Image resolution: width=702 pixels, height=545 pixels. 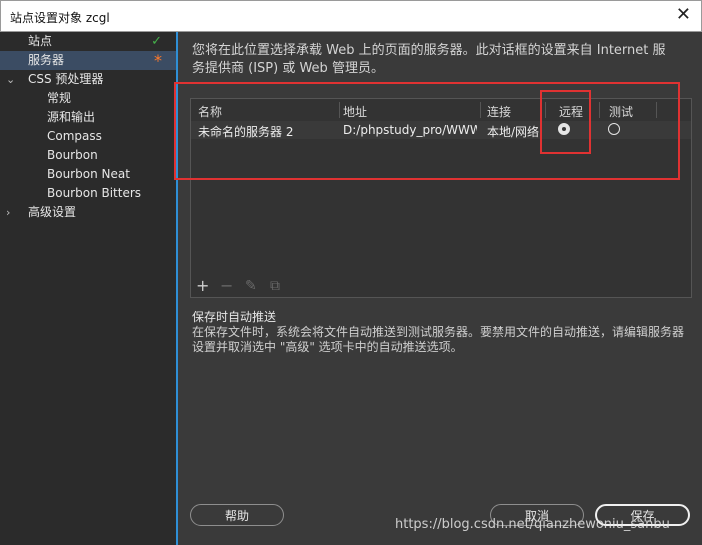 I want to click on sidebar-item-bourbon-bitters: Bourbon Bitters, so click(x=88, y=193).